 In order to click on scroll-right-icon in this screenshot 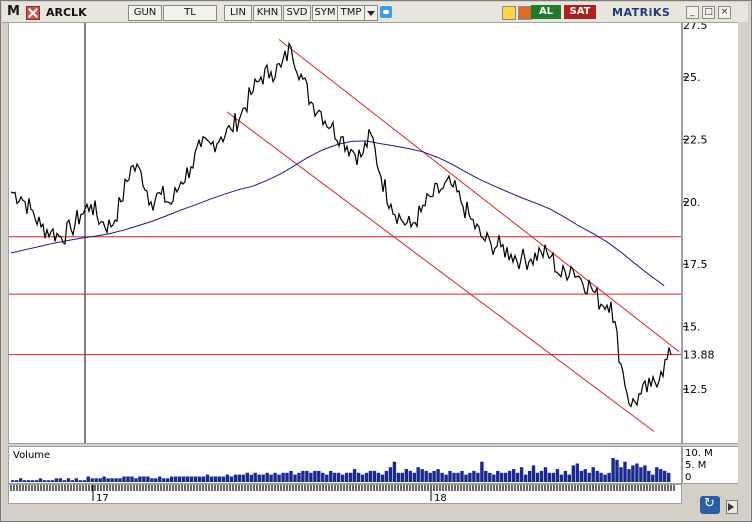, I will do `click(732, 507)`.